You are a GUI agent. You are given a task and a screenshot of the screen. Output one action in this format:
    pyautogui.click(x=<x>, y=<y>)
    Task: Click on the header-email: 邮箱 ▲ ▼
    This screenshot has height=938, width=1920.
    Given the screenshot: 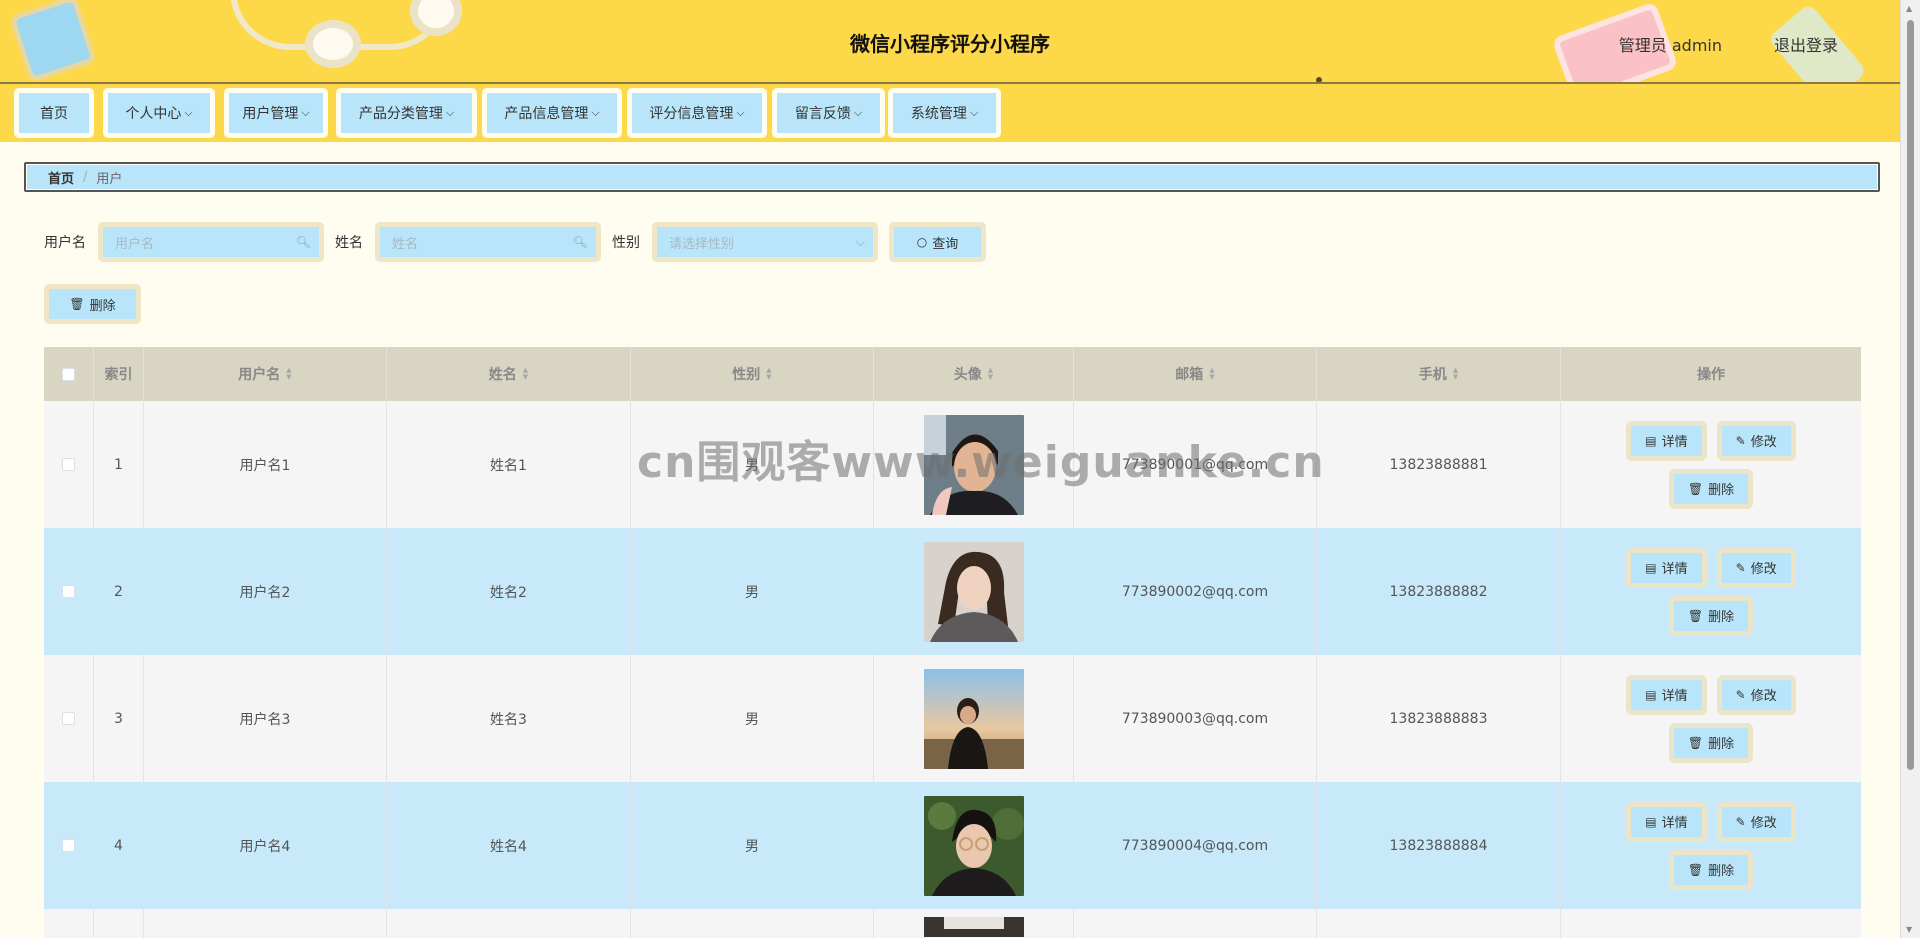 What is the action you would take?
    pyautogui.click(x=1195, y=374)
    